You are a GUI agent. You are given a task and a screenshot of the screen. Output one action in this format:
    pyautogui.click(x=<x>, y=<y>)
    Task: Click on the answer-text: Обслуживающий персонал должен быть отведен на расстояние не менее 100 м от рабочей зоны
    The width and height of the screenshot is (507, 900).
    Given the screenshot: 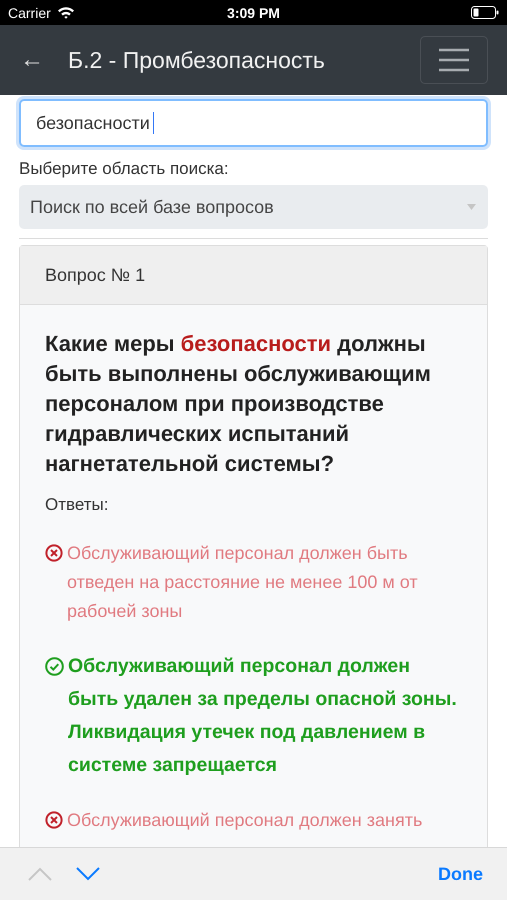 What is the action you would take?
    pyautogui.click(x=243, y=582)
    